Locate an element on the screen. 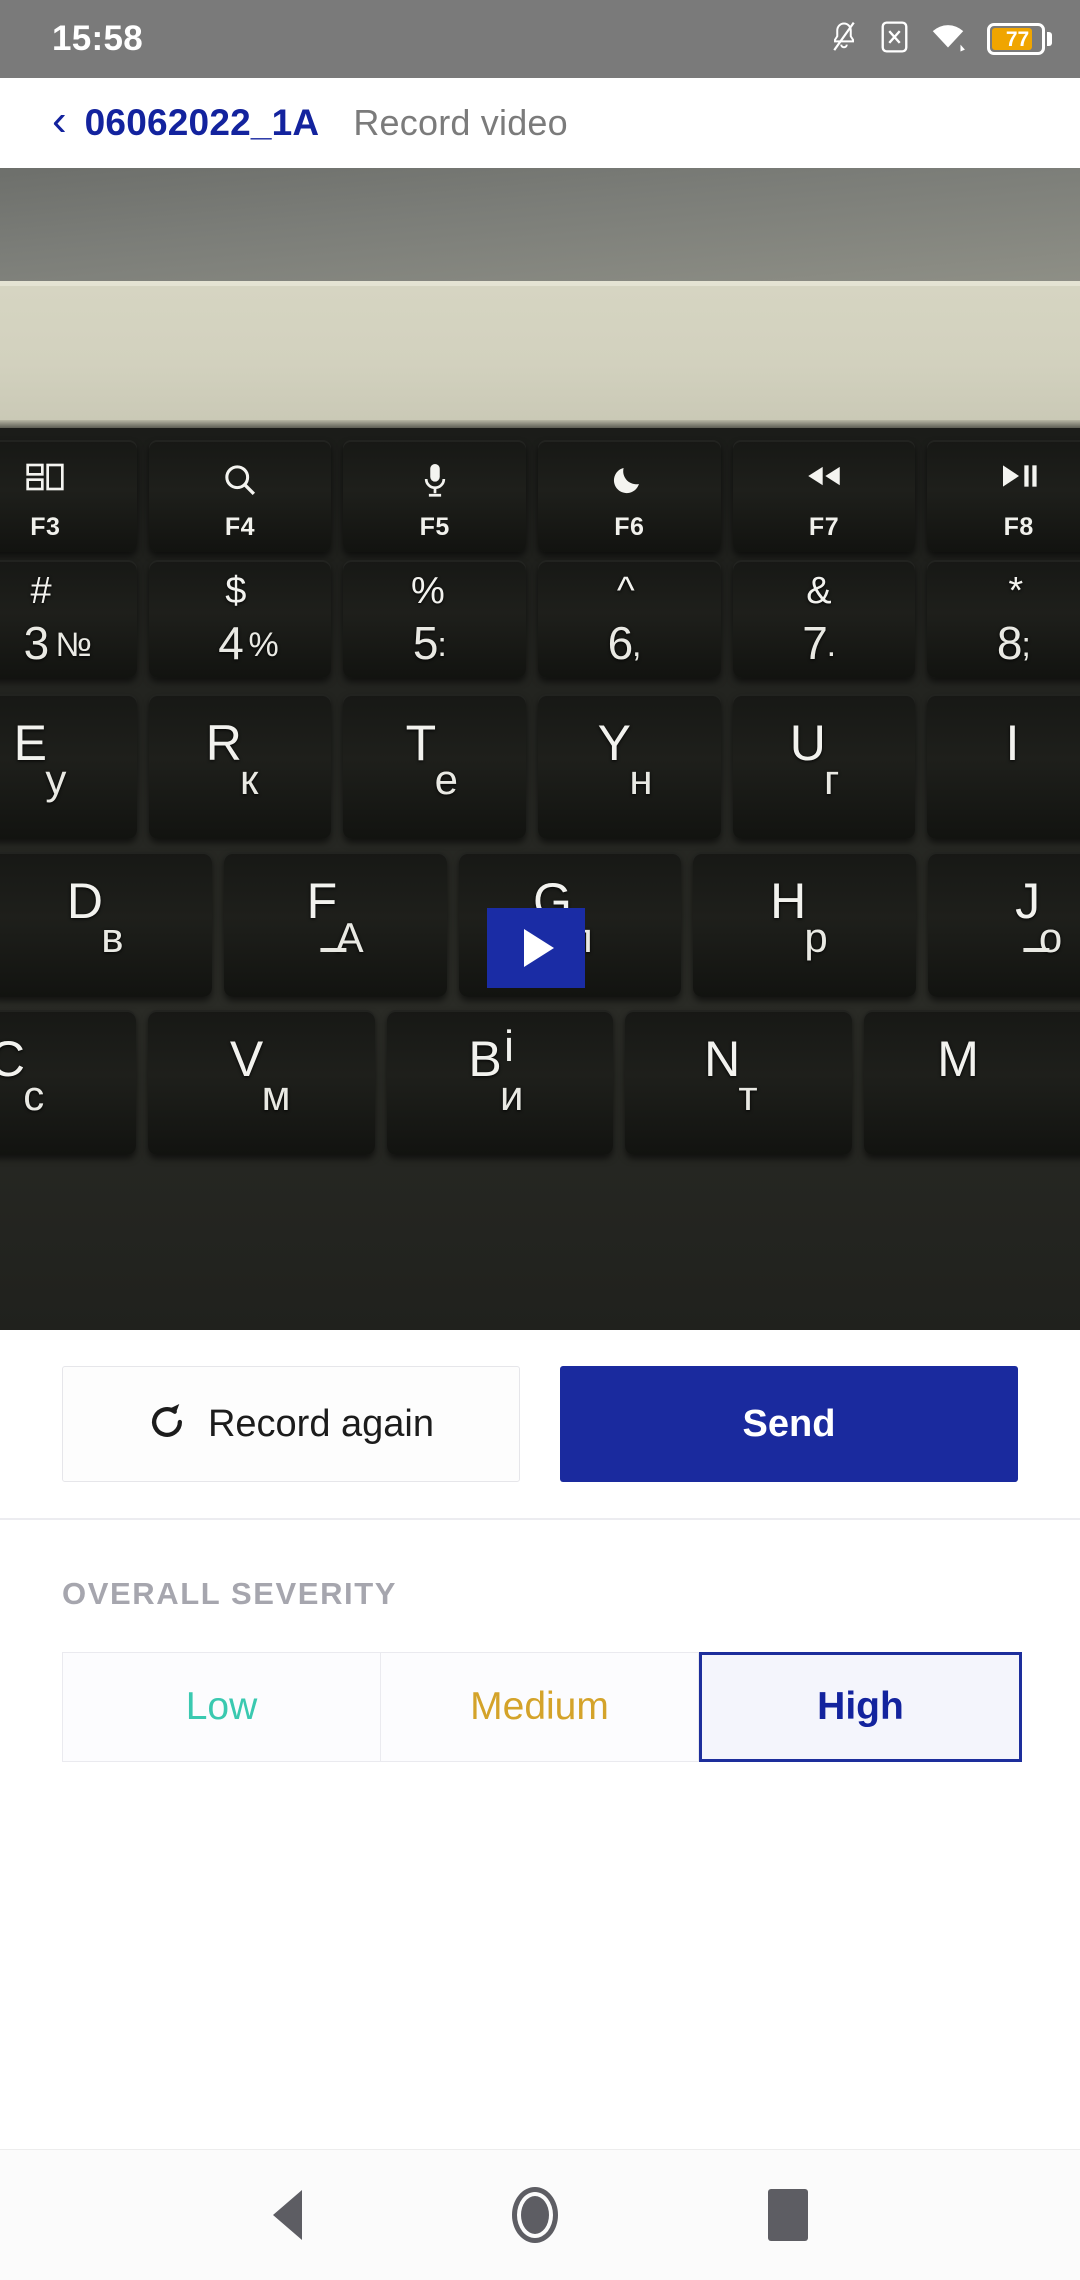 This screenshot has width=1080, height=2280. key-j: J о is located at coordinates (1003, 924).